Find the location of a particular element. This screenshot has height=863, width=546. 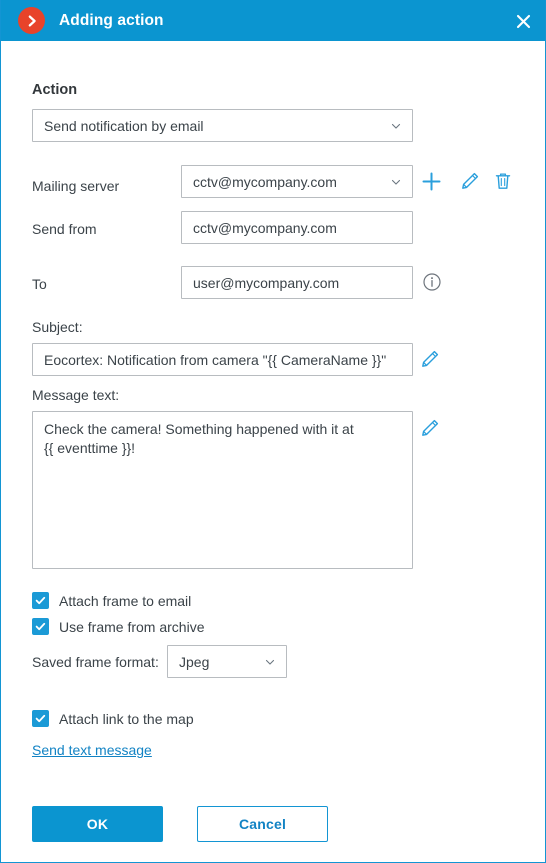

saved-frame-format-value: Jpeg is located at coordinates (194, 661).